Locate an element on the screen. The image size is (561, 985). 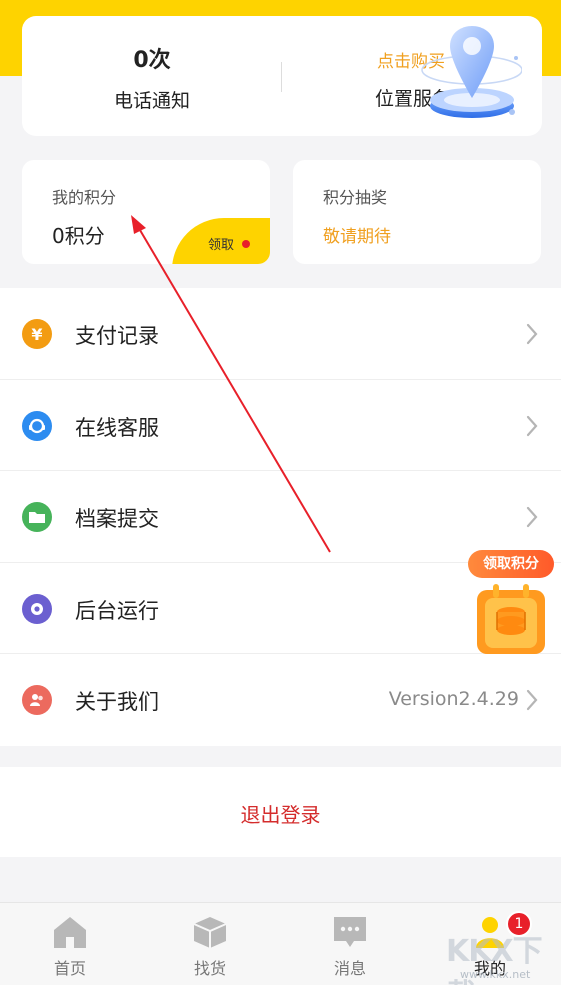
users-icon is located at coordinates (37, 700).